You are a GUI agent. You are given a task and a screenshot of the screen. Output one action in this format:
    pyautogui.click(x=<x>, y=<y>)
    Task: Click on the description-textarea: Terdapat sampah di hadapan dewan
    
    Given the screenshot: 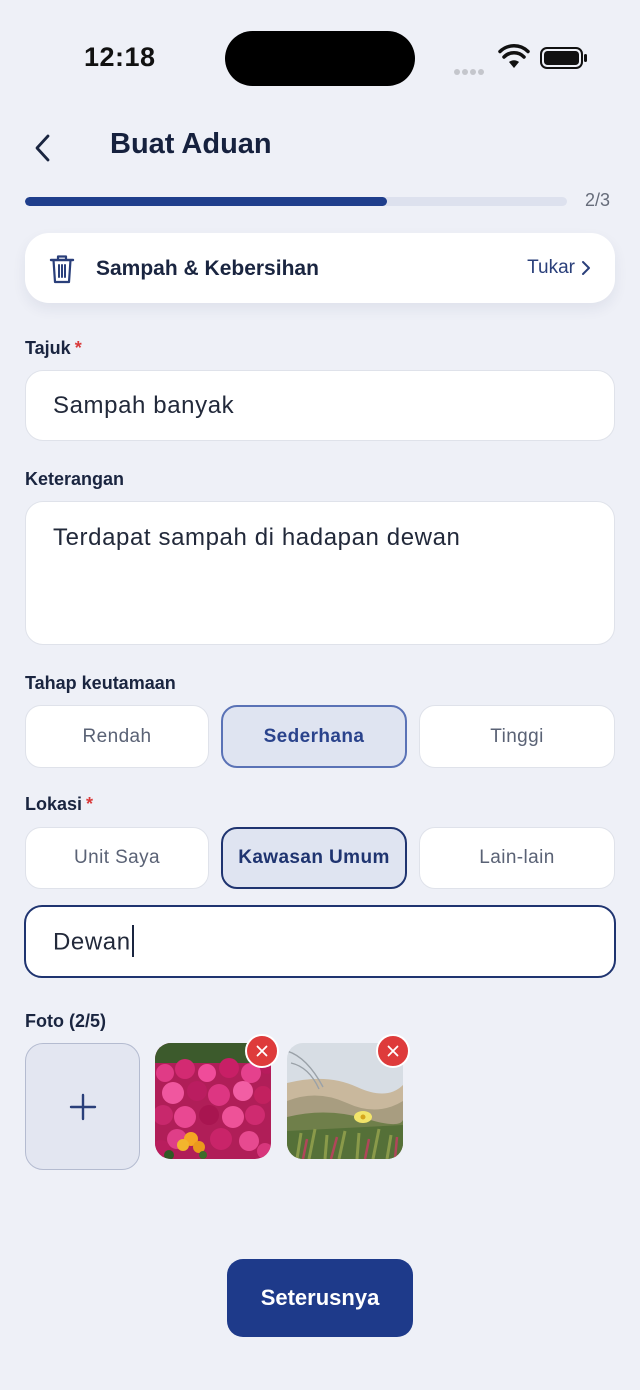 What is the action you would take?
    pyautogui.click(x=320, y=573)
    